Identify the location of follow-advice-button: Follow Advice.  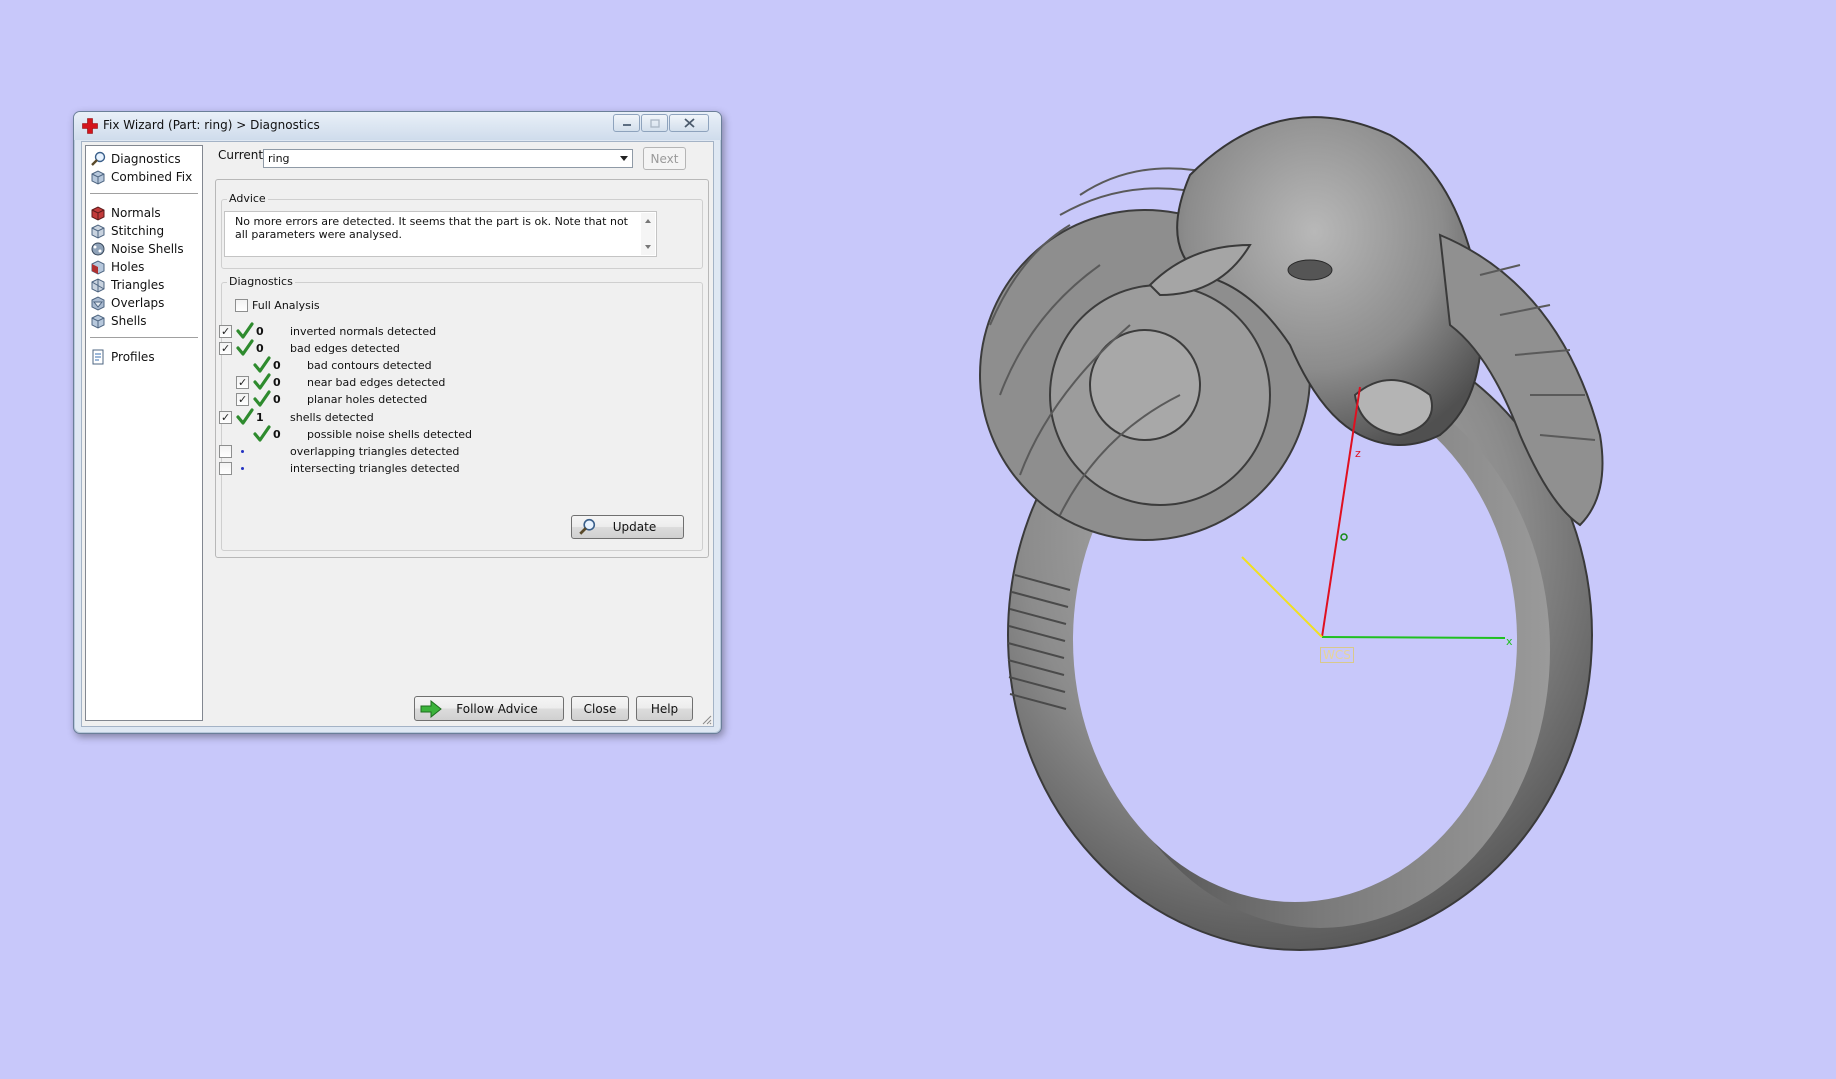
(489, 708).